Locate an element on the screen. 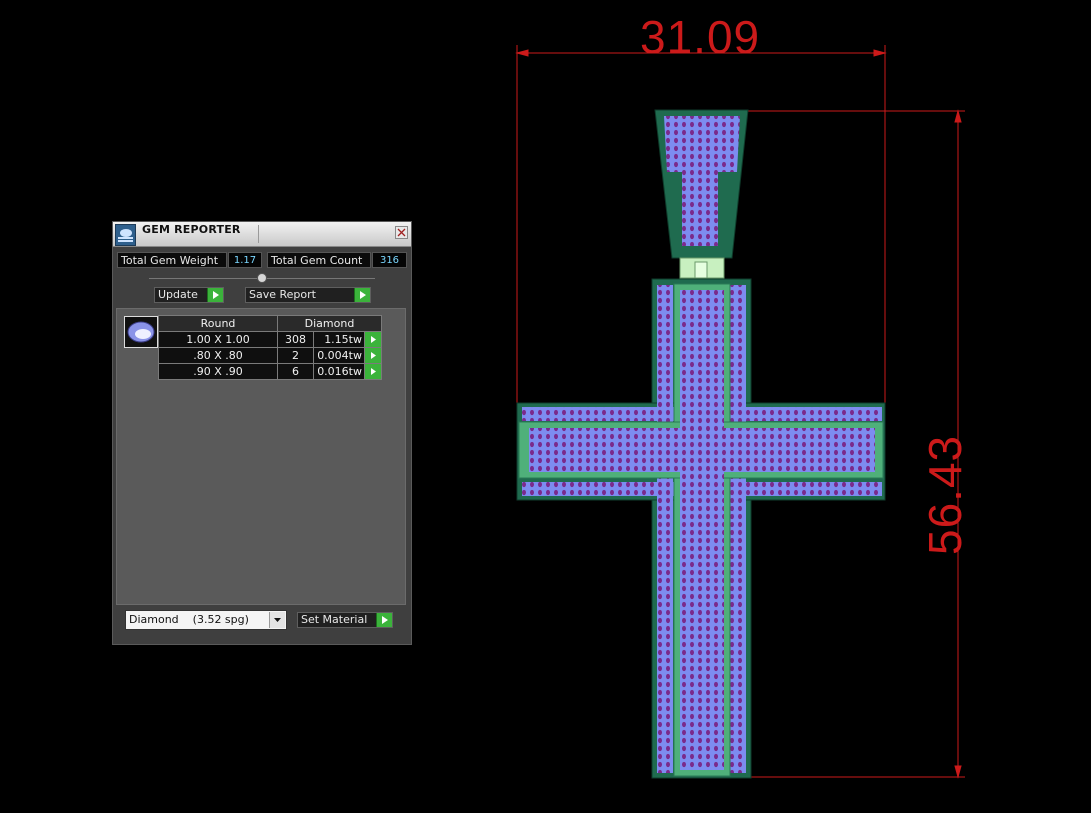 Image resolution: width=1091 pixels, height=813 pixels. title-divider is located at coordinates (258, 234).